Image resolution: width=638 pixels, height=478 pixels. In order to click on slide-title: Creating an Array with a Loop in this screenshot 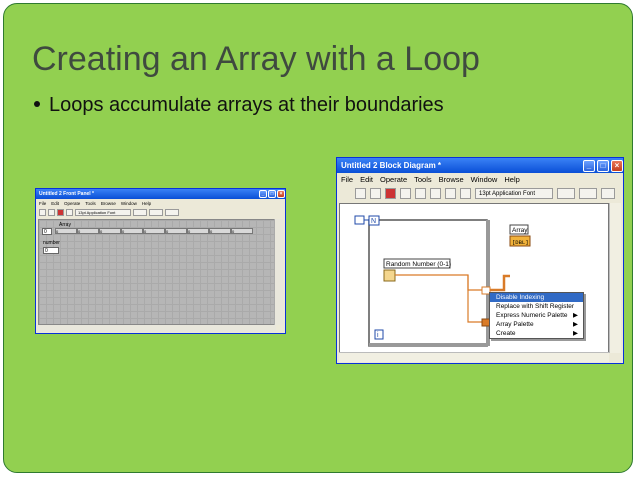, I will do `click(256, 59)`.